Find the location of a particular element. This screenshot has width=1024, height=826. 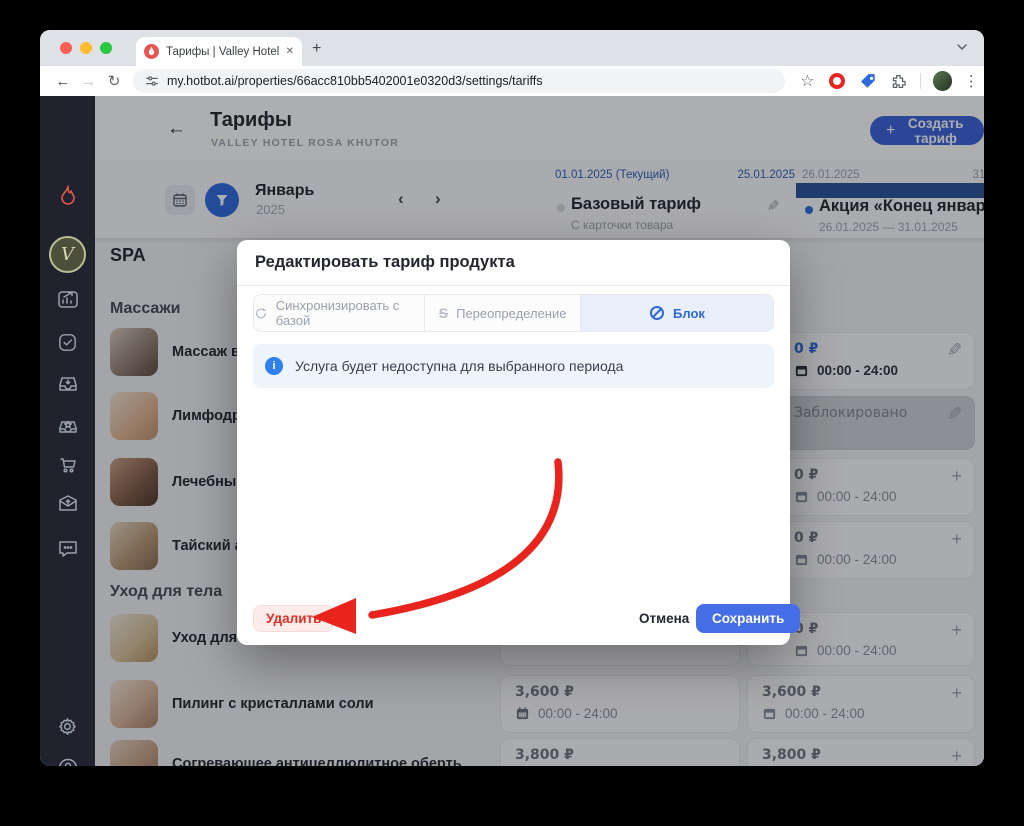

block-icon is located at coordinates (657, 313).